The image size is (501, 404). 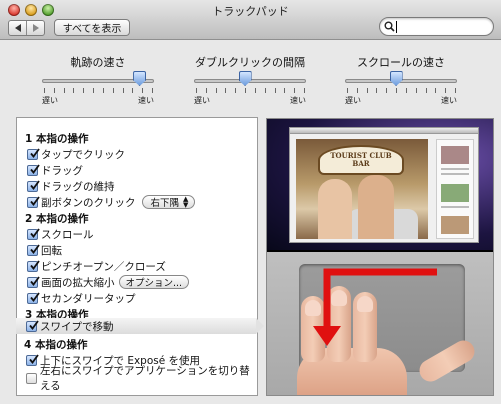 I want to click on pinch-option: ピンチオープン／クローズ, so click(x=137, y=266).